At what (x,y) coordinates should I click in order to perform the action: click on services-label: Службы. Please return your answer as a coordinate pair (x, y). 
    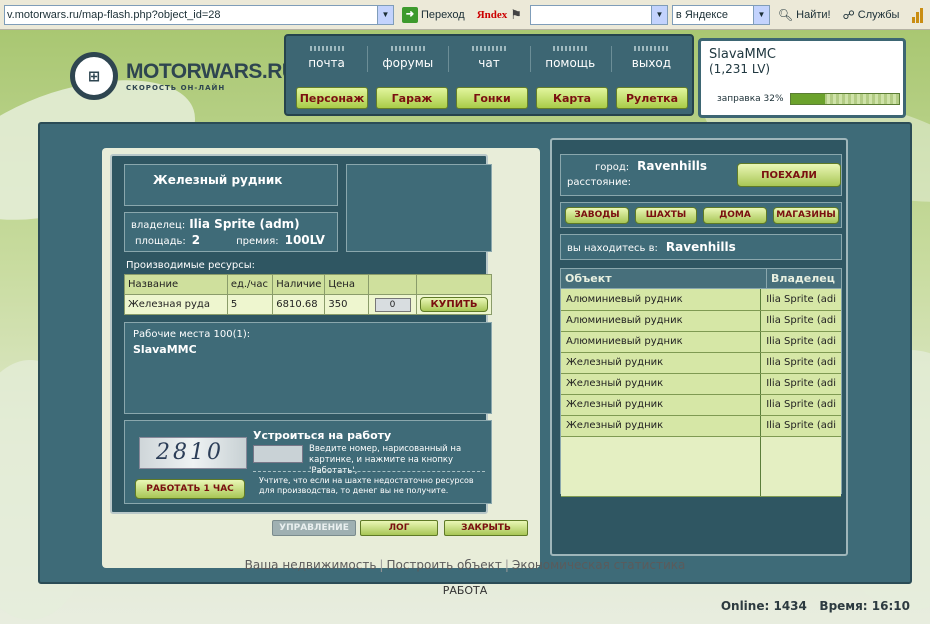
    Looking at the image, I should click on (878, 14).